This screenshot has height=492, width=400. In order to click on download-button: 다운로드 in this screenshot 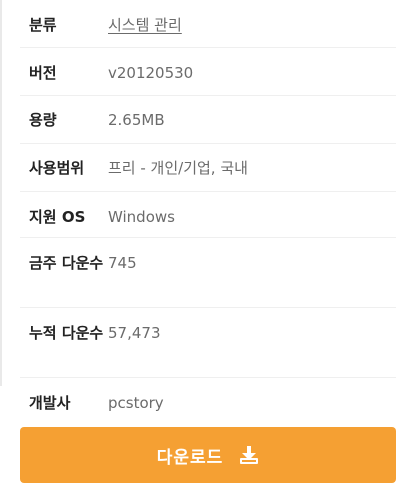, I will do `click(208, 455)`.